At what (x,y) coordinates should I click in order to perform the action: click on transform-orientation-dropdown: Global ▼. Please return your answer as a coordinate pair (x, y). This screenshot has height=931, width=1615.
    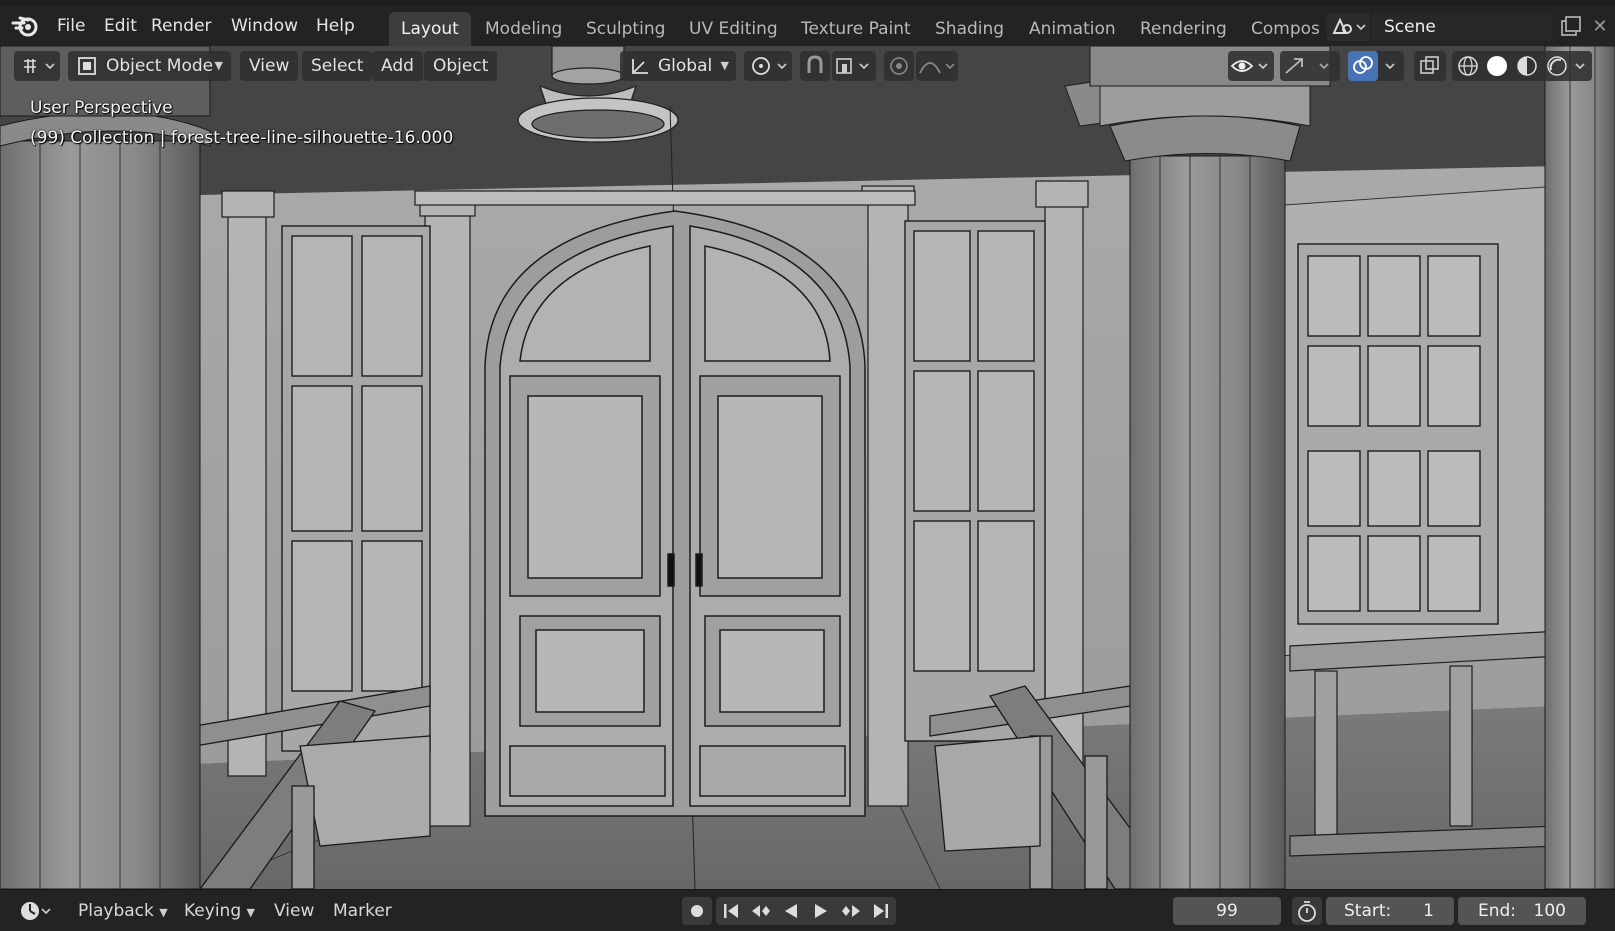
    Looking at the image, I should click on (678, 66).